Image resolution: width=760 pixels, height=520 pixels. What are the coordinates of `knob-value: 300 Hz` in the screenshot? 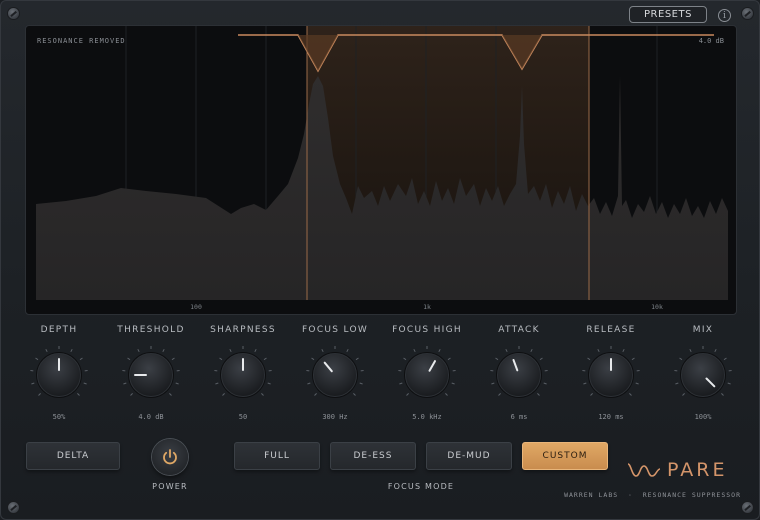 It's located at (335, 417).